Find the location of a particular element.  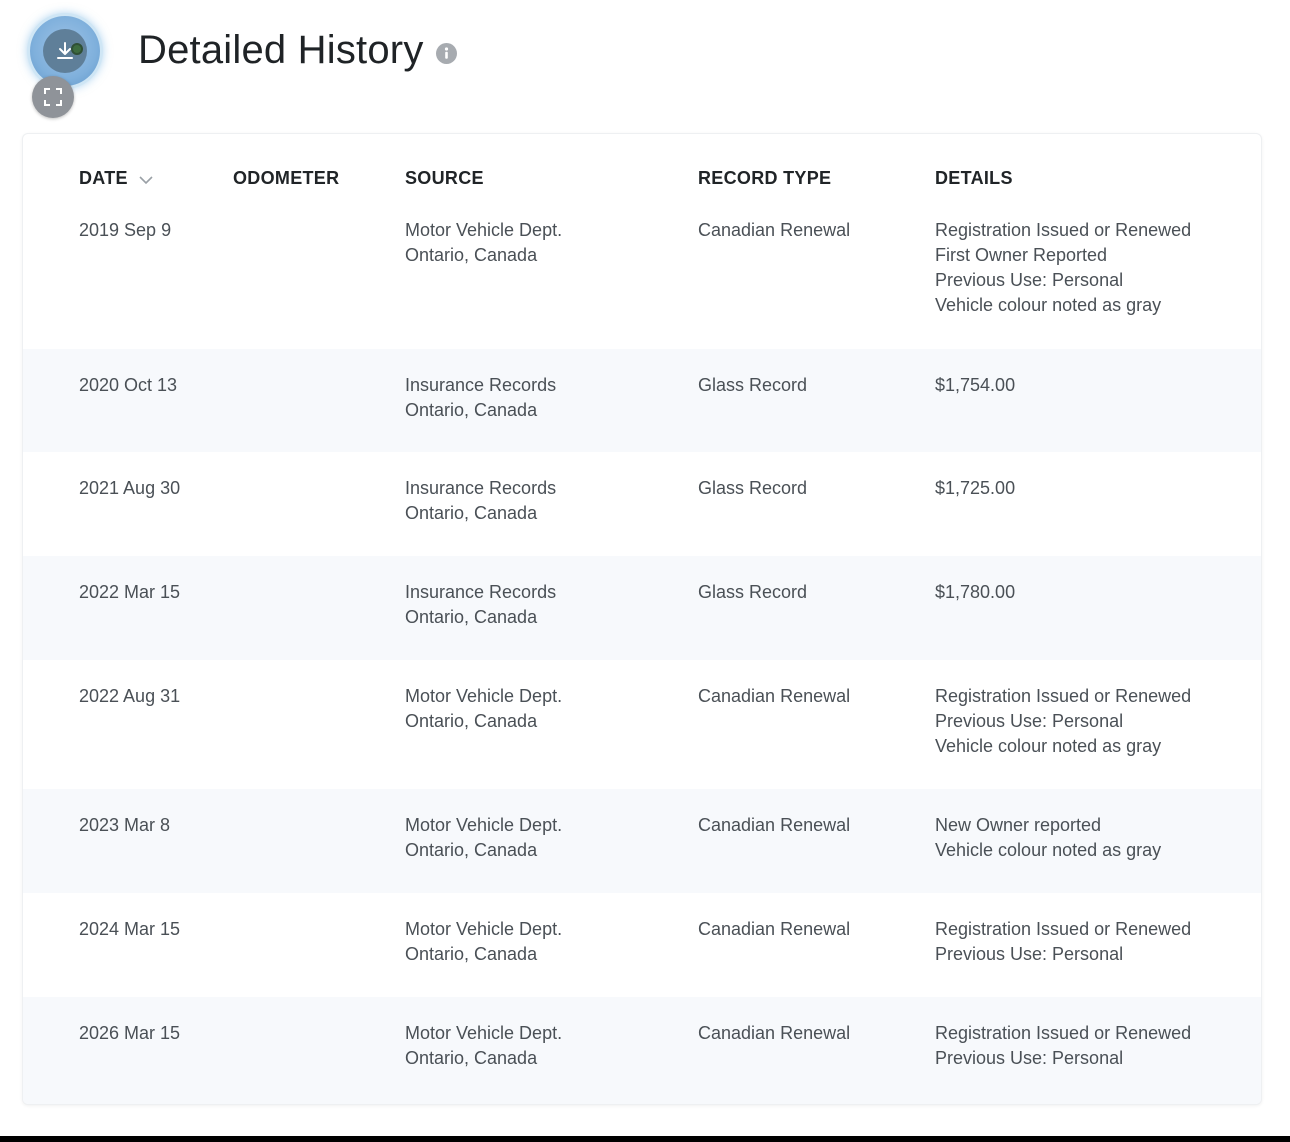

table-header: DATE ODOMETER SOURCE RECORD TYPE DETAILS is located at coordinates (642, 174).